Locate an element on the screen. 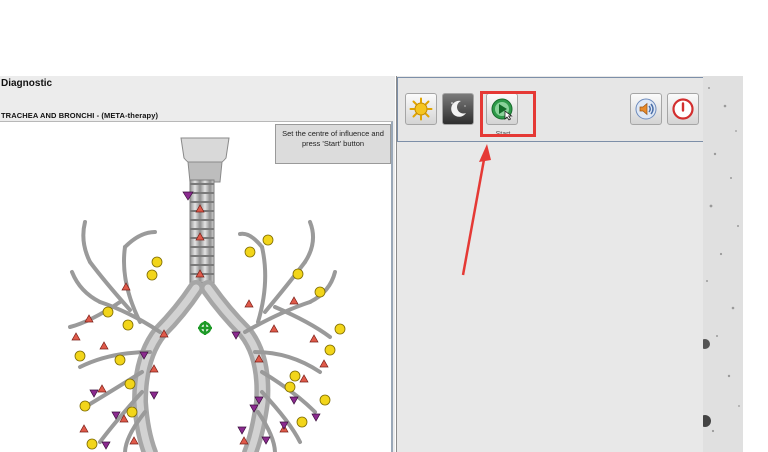  power-icon is located at coordinates (683, 109).